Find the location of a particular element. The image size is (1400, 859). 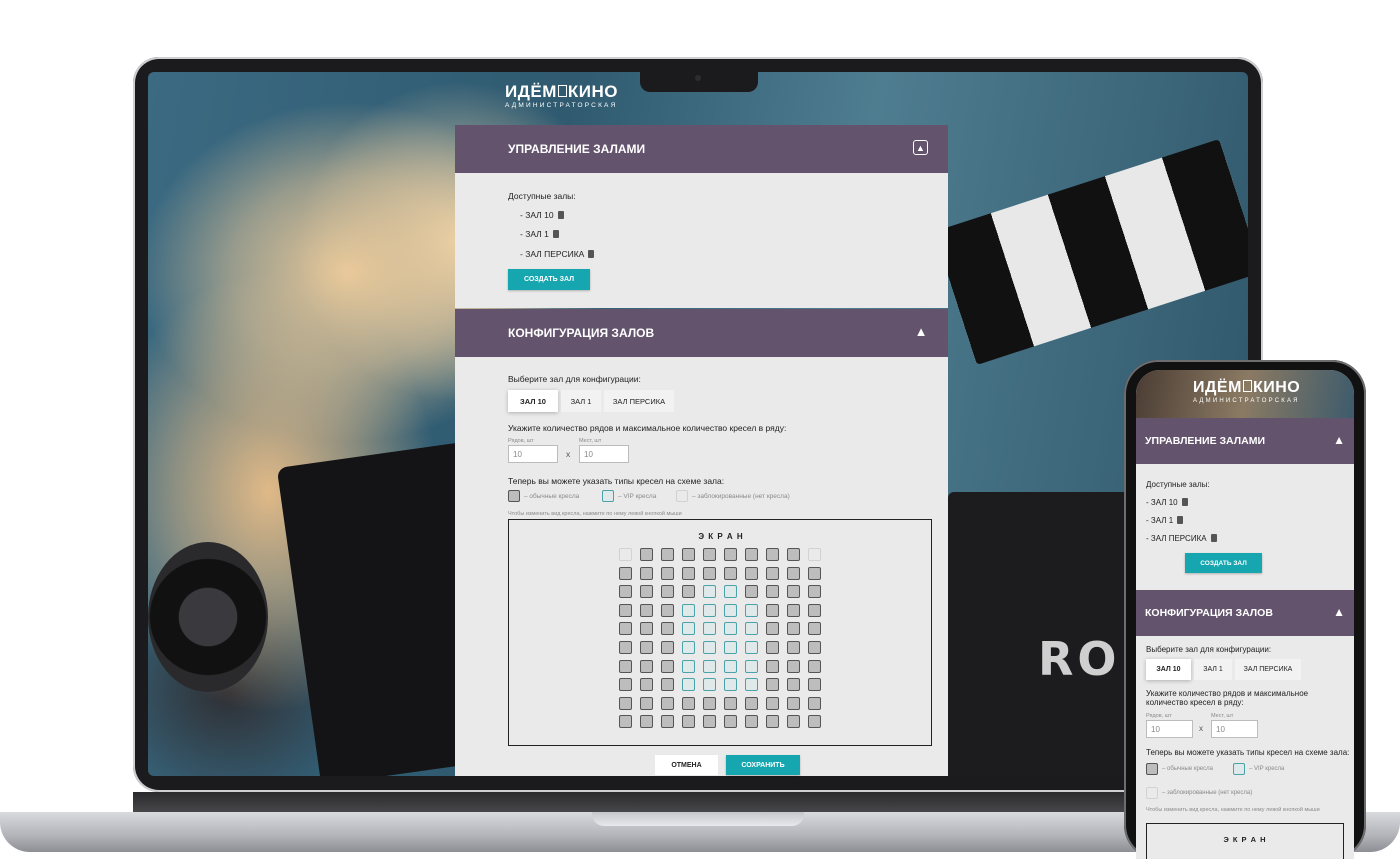

rows-input: 10 is located at coordinates (533, 454).